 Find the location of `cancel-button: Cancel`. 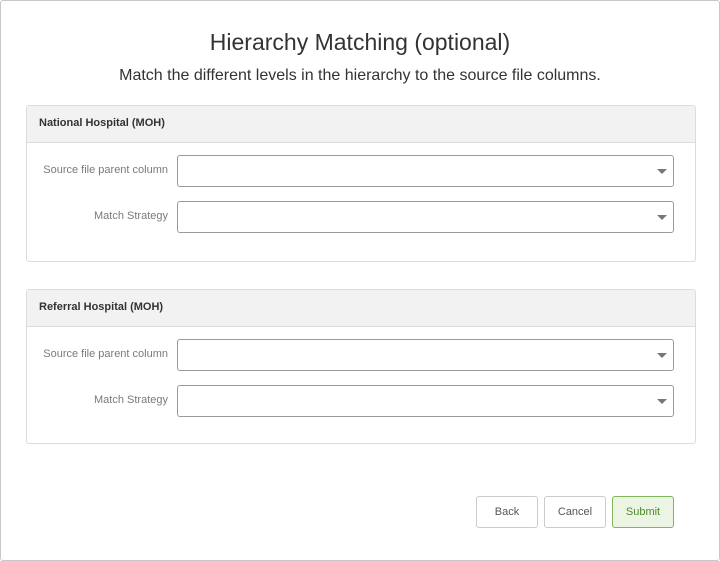

cancel-button: Cancel is located at coordinates (575, 512).